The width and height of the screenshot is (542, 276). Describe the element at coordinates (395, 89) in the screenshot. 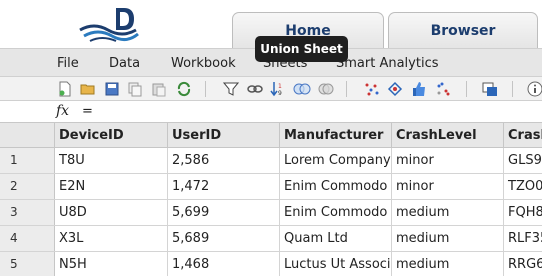

I see `transform-icon` at that location.